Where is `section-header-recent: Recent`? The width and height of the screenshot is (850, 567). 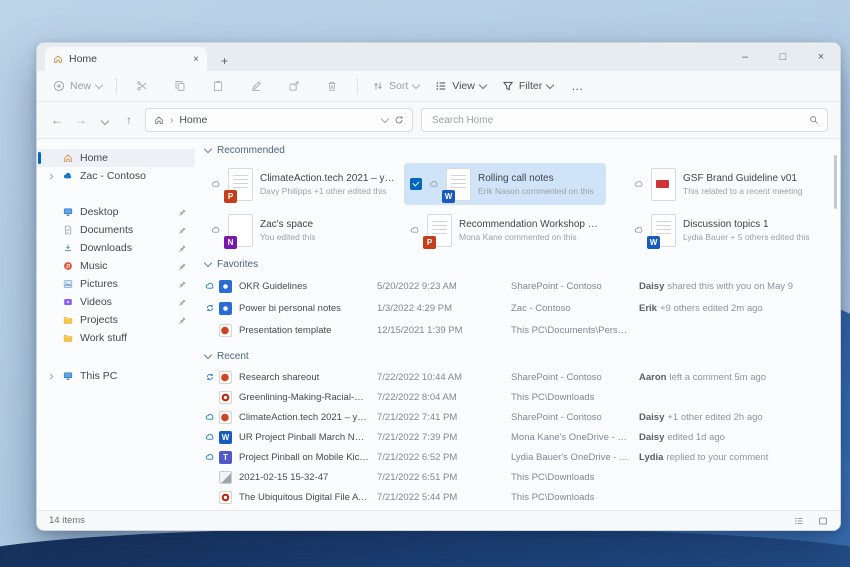
section-header-recent: Recent is located at coordinates (515, 356).